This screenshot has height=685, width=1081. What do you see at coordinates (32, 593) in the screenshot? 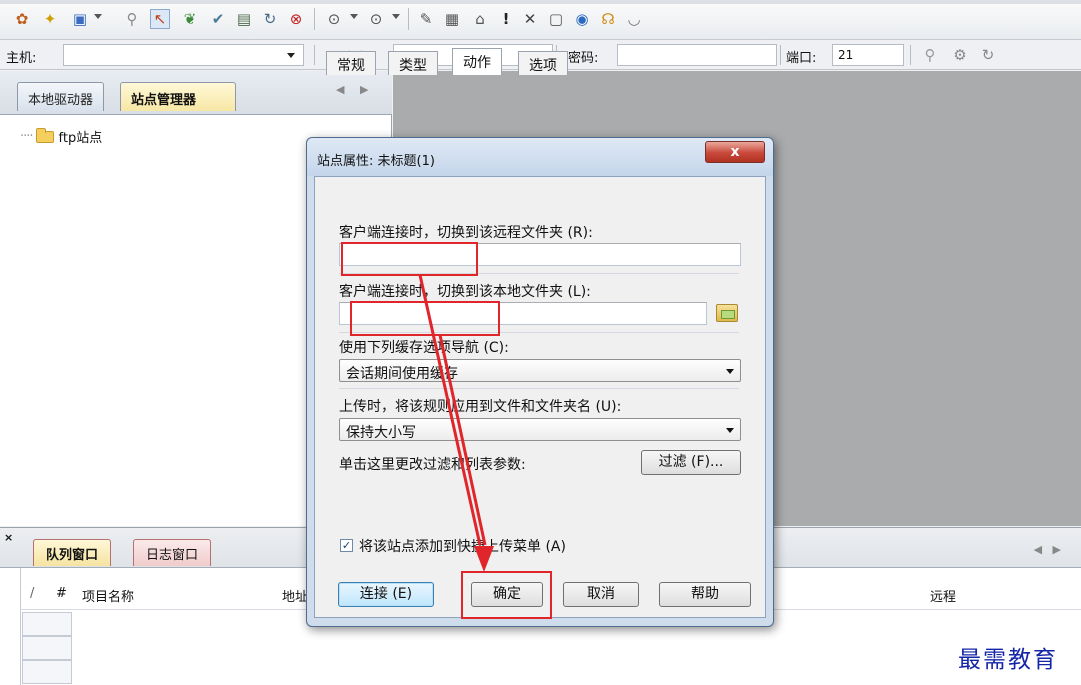
I see `col-header-slash: /` at bounding box center [32, 593].